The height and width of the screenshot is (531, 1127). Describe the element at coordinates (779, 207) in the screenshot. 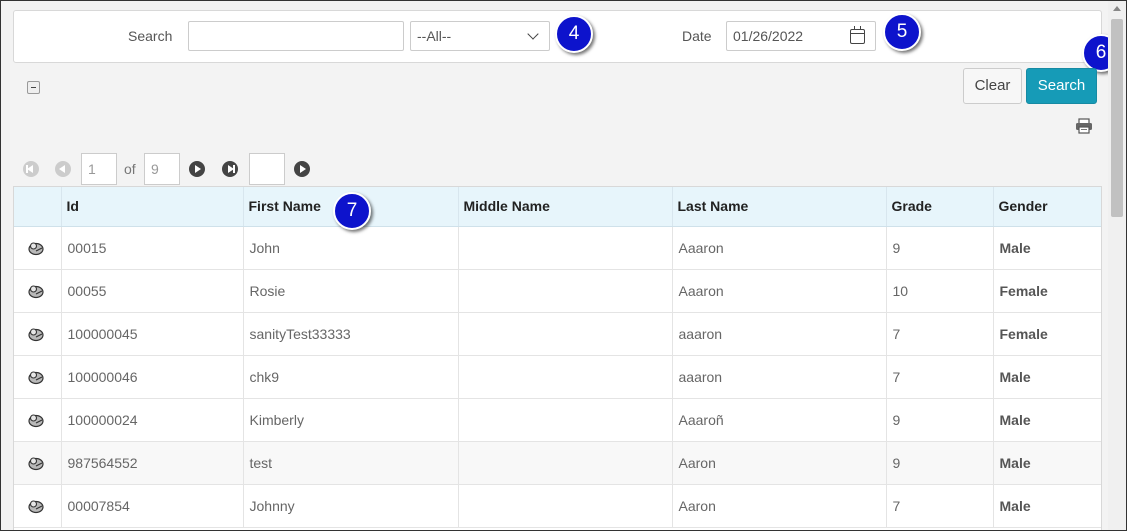

I see `column-header-last-name: Last Name` at that location.